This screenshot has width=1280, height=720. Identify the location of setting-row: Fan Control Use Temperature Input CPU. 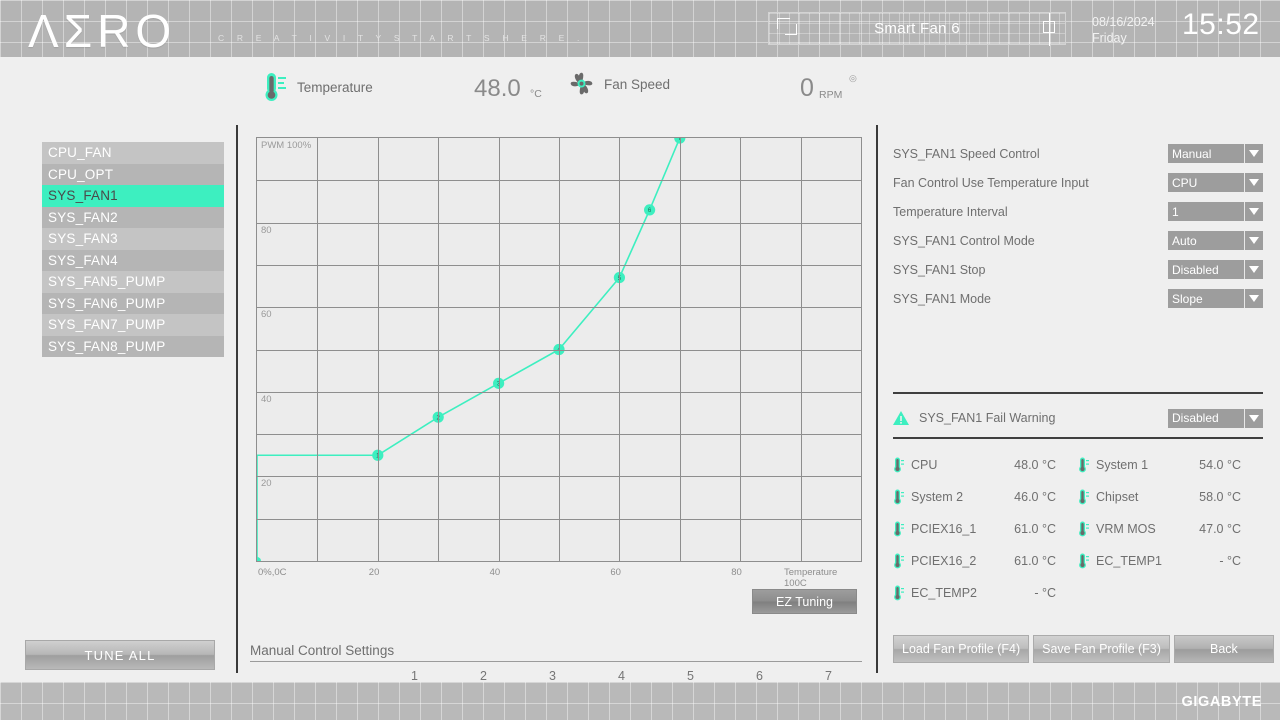
(1078, 182).